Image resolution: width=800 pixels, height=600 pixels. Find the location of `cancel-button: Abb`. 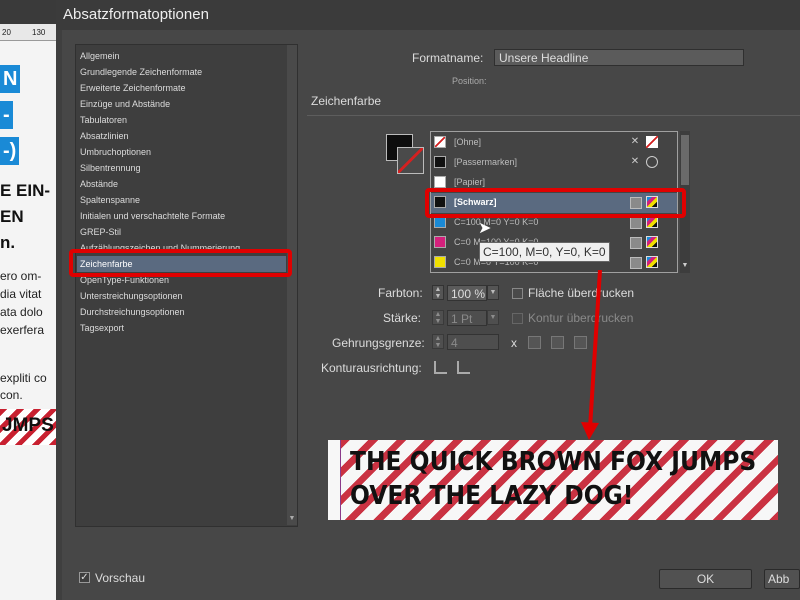

cancel-button: Abb is located at coordinates (782, 579).